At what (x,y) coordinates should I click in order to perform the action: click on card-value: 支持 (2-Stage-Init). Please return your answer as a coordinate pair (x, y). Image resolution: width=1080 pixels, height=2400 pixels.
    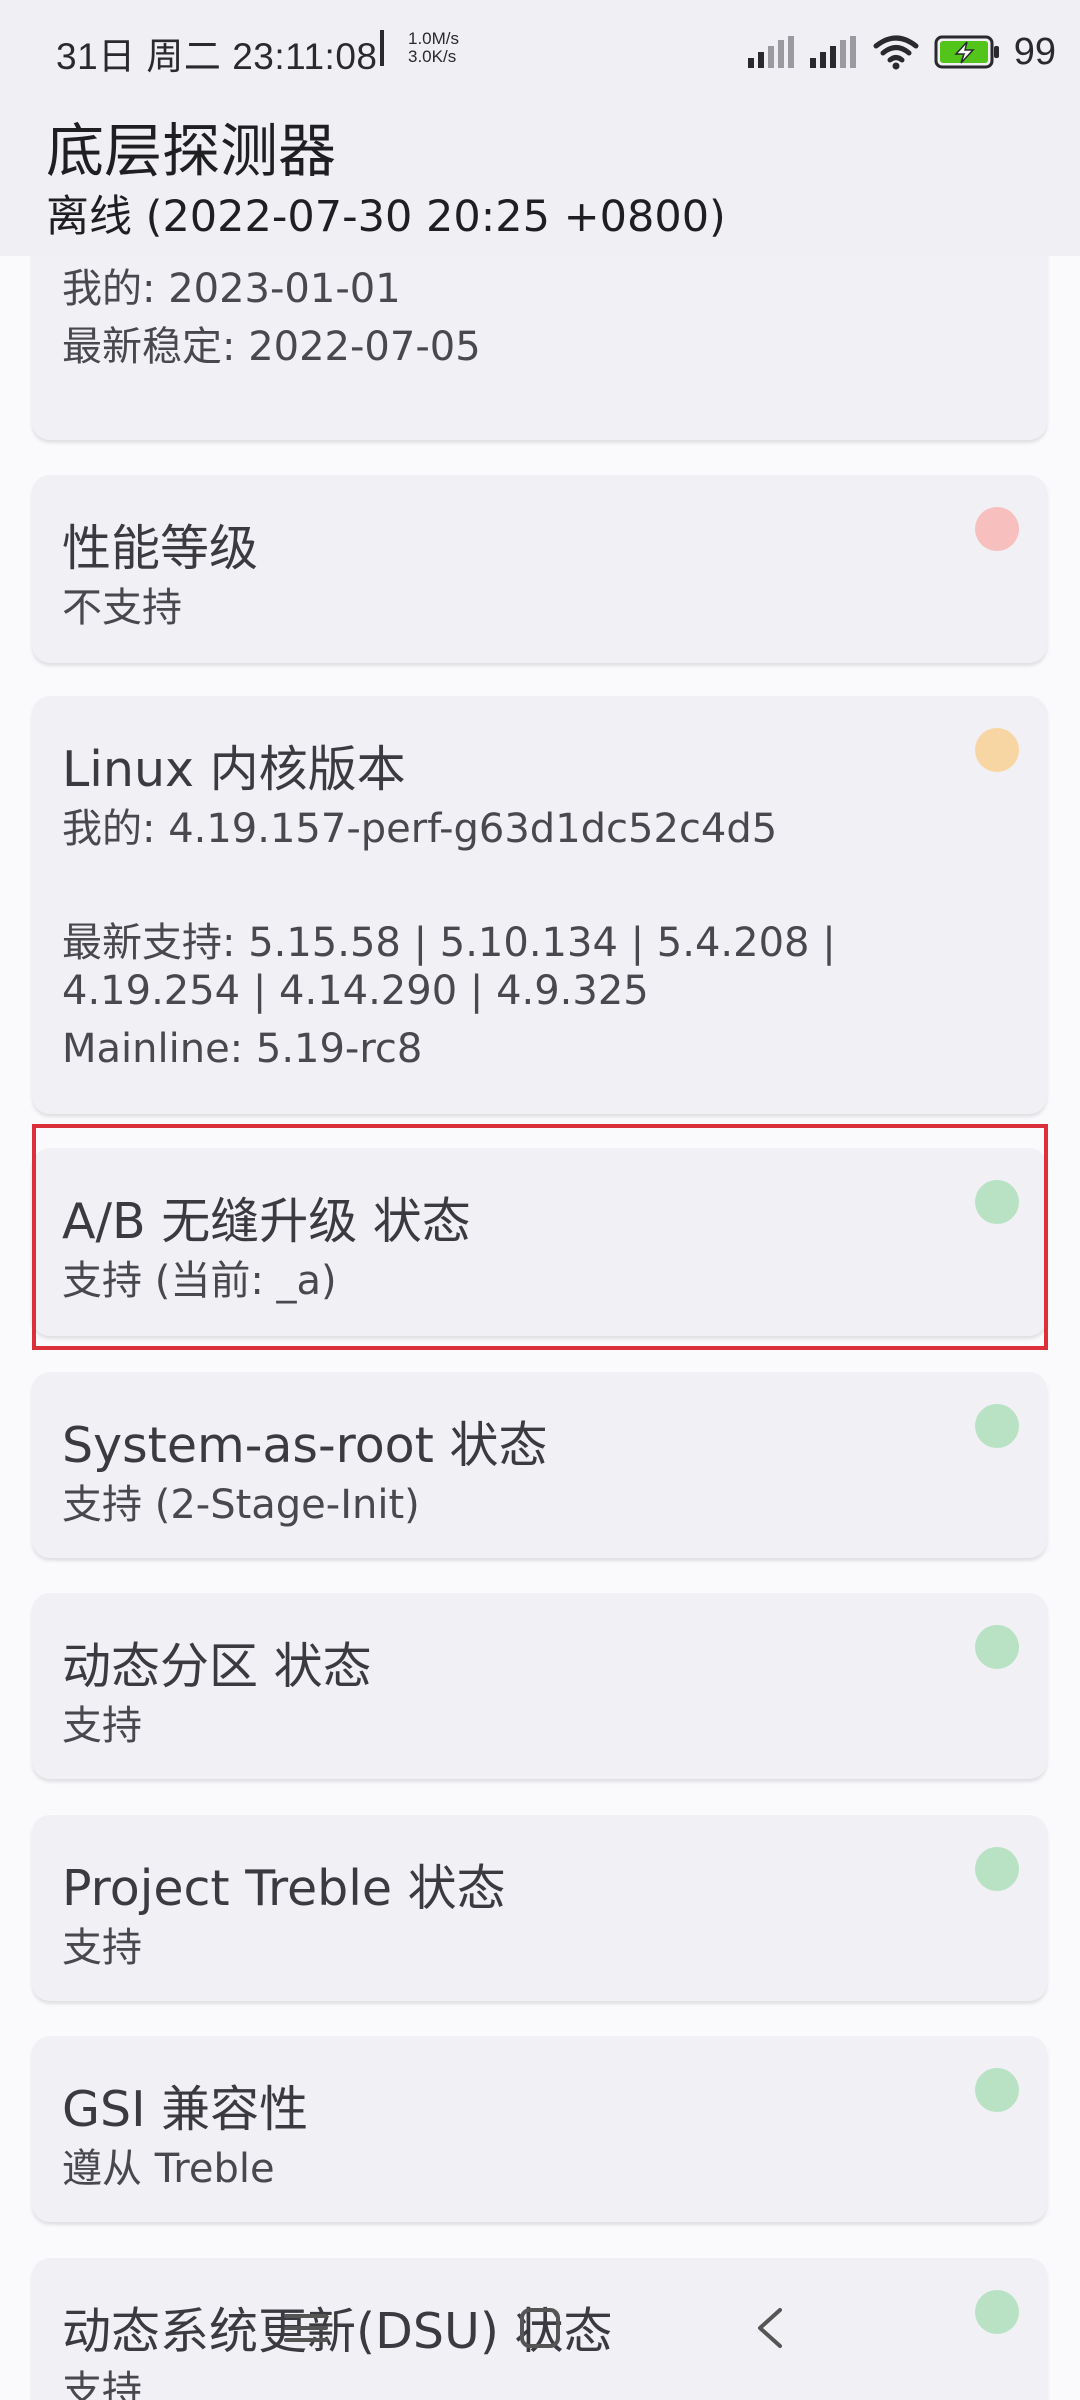
    Looking at the image, I should click on (241, 1505).